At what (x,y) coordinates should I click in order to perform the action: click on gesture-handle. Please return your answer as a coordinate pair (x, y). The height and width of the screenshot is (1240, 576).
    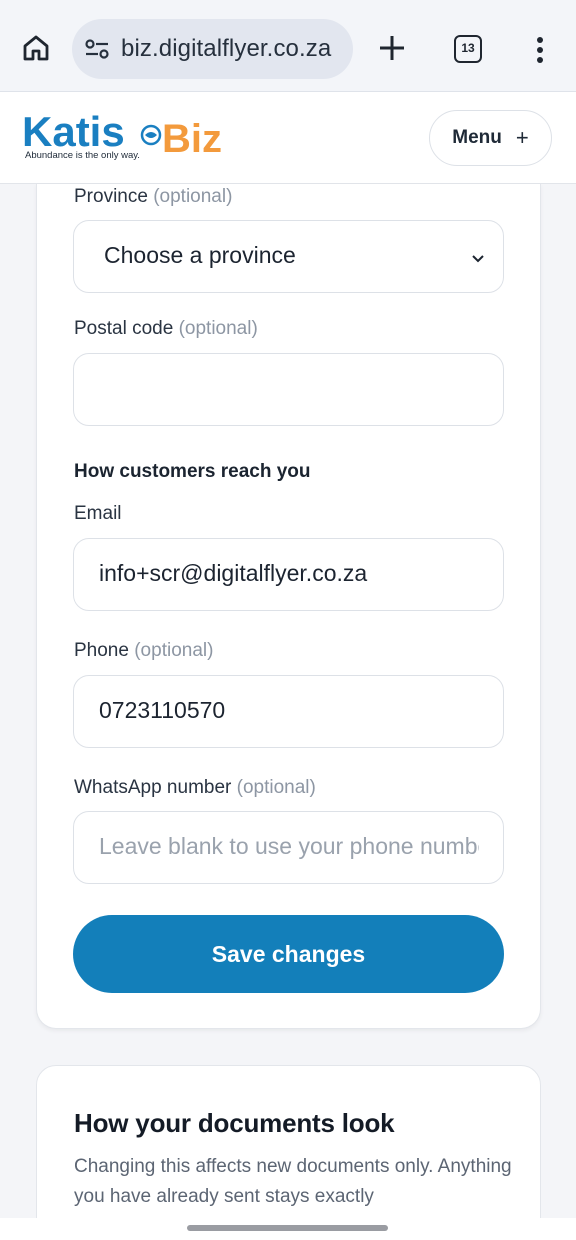
    Looking at the image, I should click on (287, 1228).